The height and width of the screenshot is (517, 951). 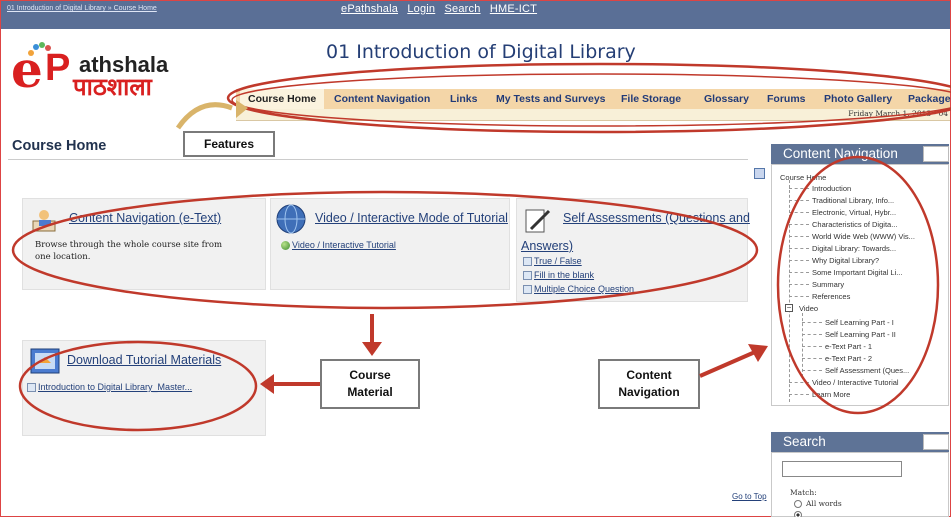 What do you see at coordinates (848, 358) in the screenshot?
I see `tree-node-etext-2: e-Text Part - 2` at bounding box center [848, 358].